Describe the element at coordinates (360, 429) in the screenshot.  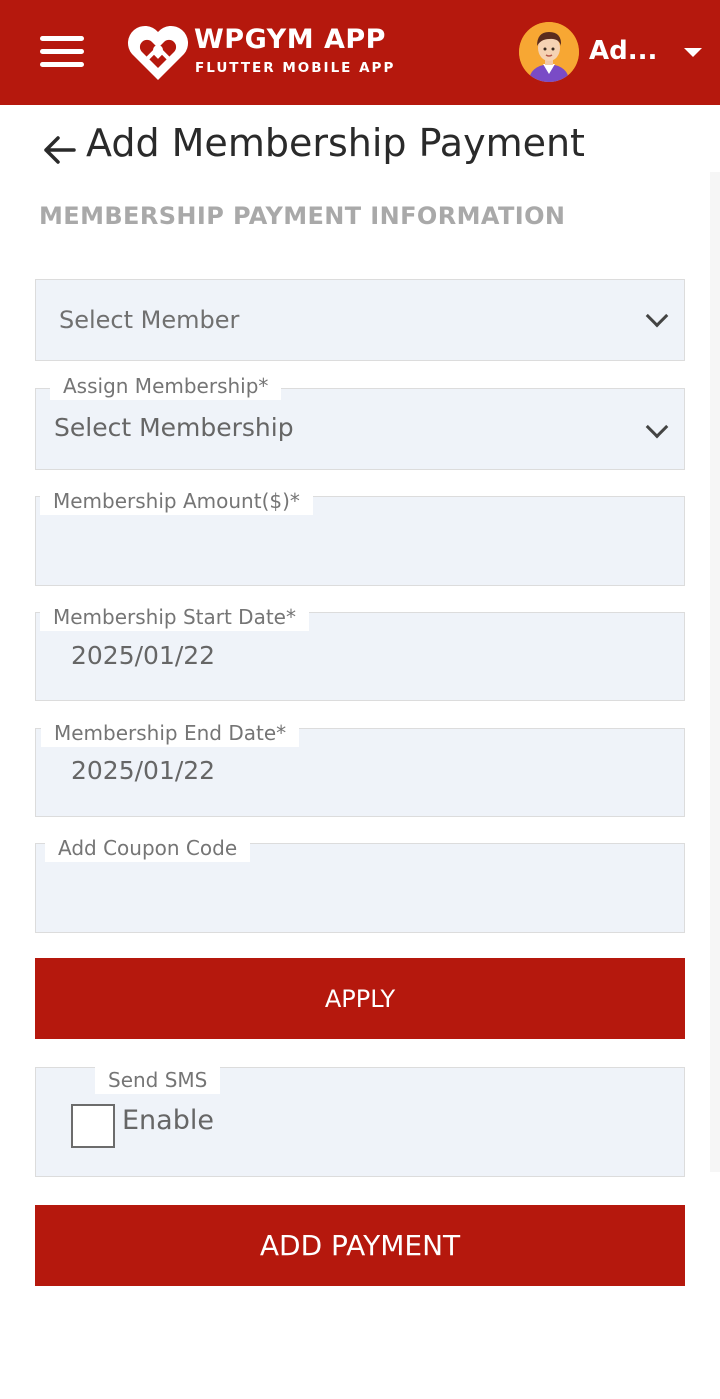
I see `membership-select: Select Membership` at that location.